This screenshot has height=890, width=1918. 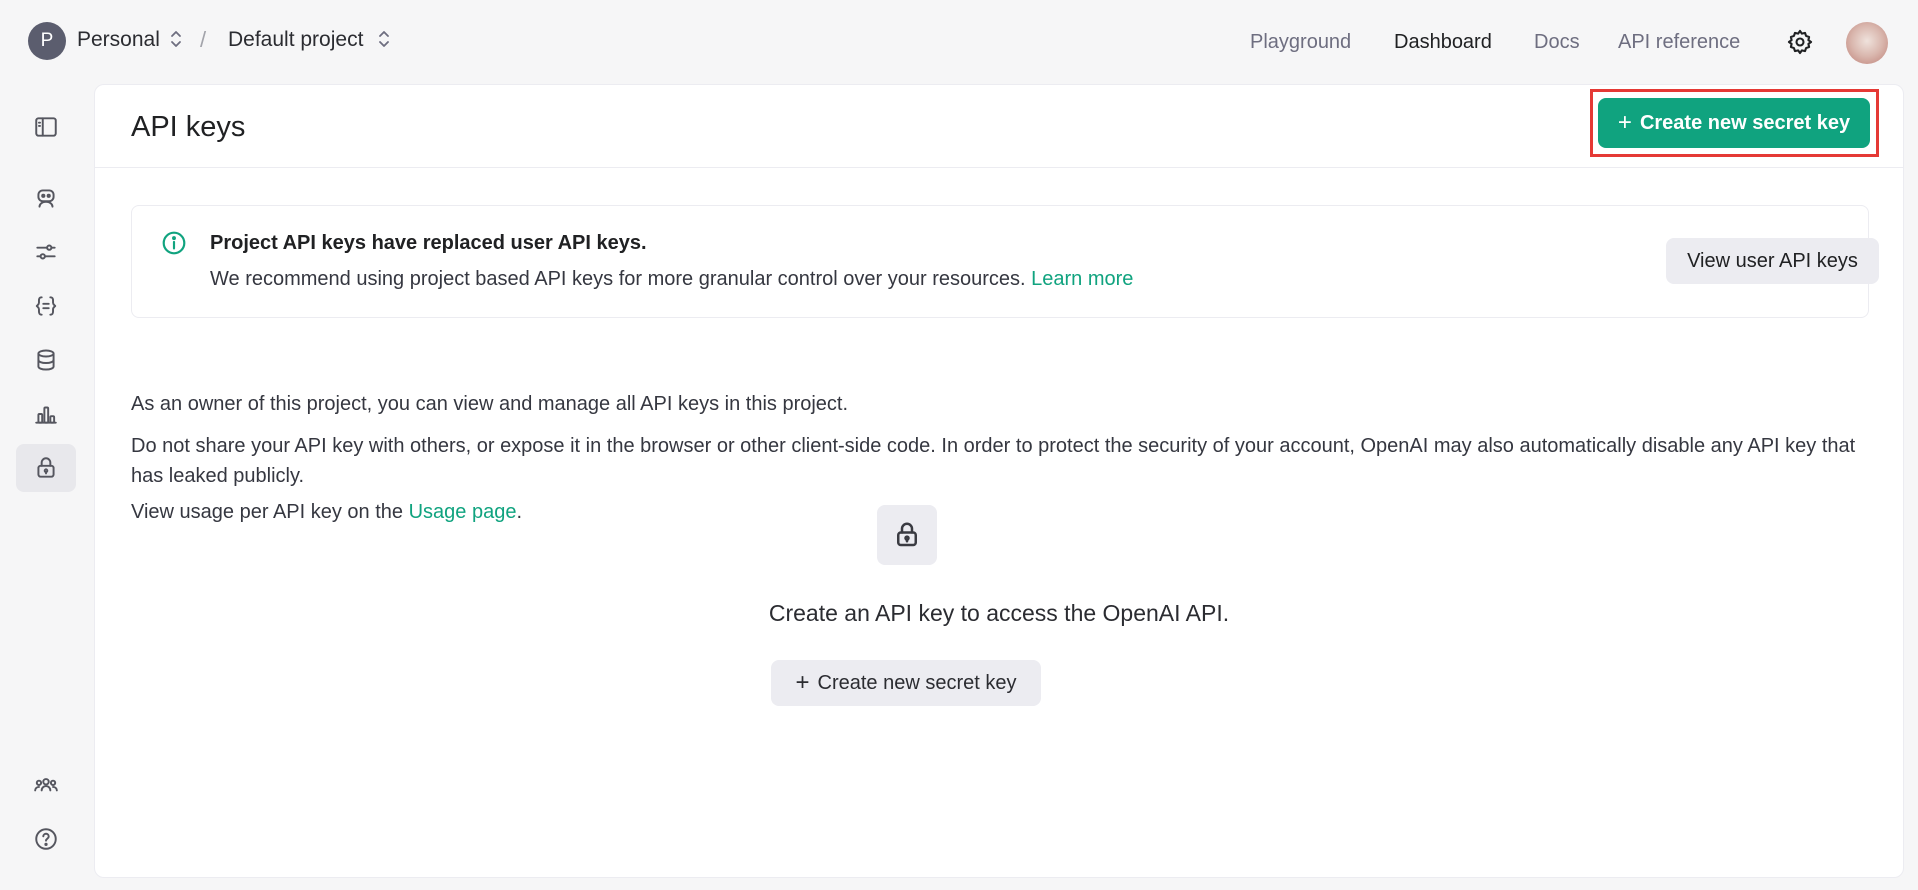 I want to click on org-switcher: Personal, so click(x=118, y=40).